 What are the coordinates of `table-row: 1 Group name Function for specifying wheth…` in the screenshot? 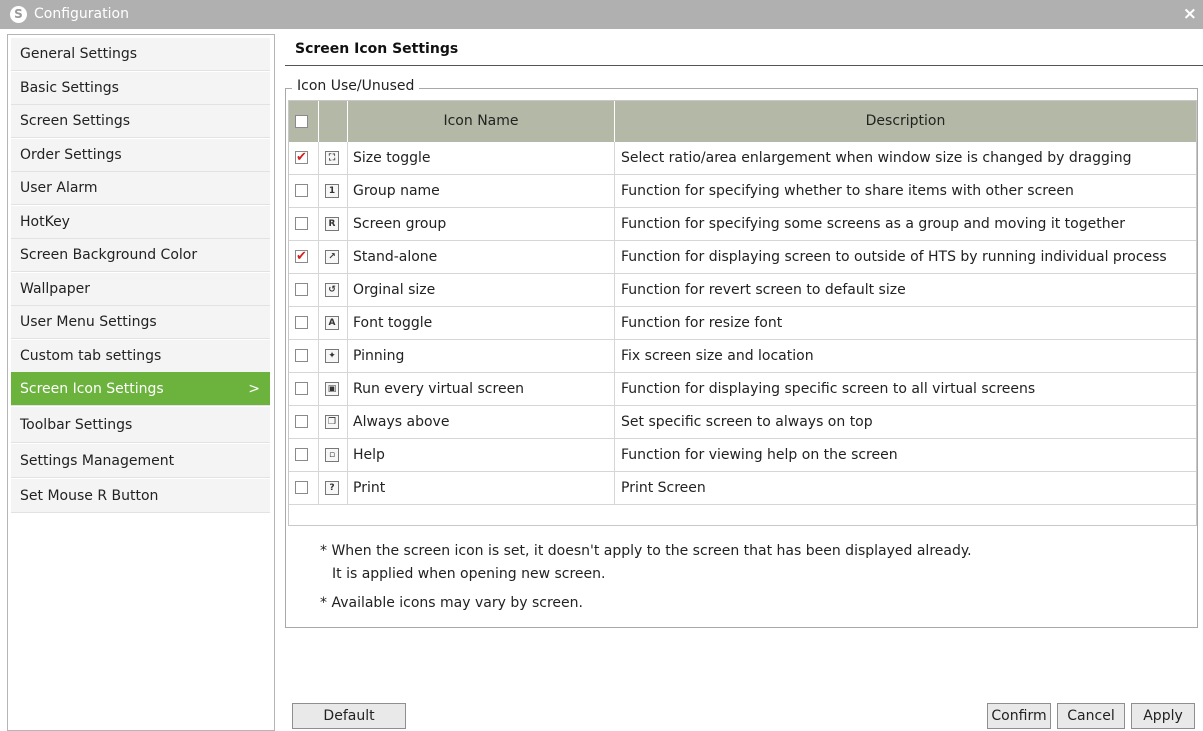 It's located at (742, 191).